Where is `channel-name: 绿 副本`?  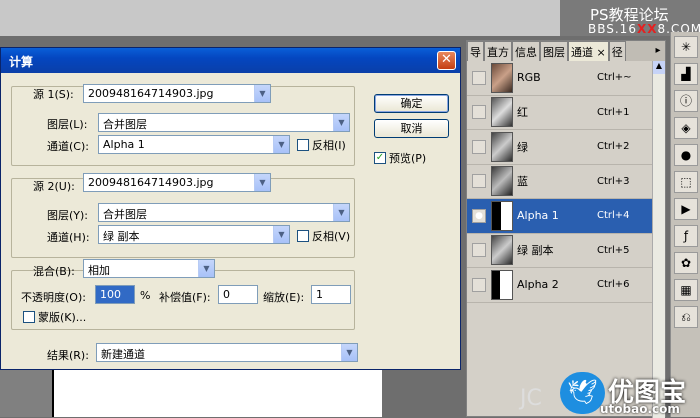
channel-name: 绿 副本 is located at coordinates (535, 251).